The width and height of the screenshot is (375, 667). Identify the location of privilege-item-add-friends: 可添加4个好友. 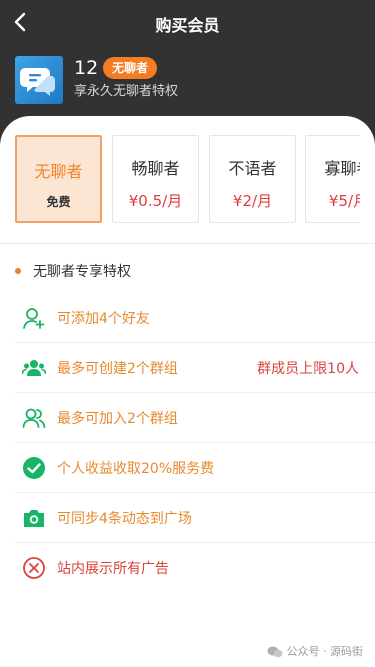
(187, 318).